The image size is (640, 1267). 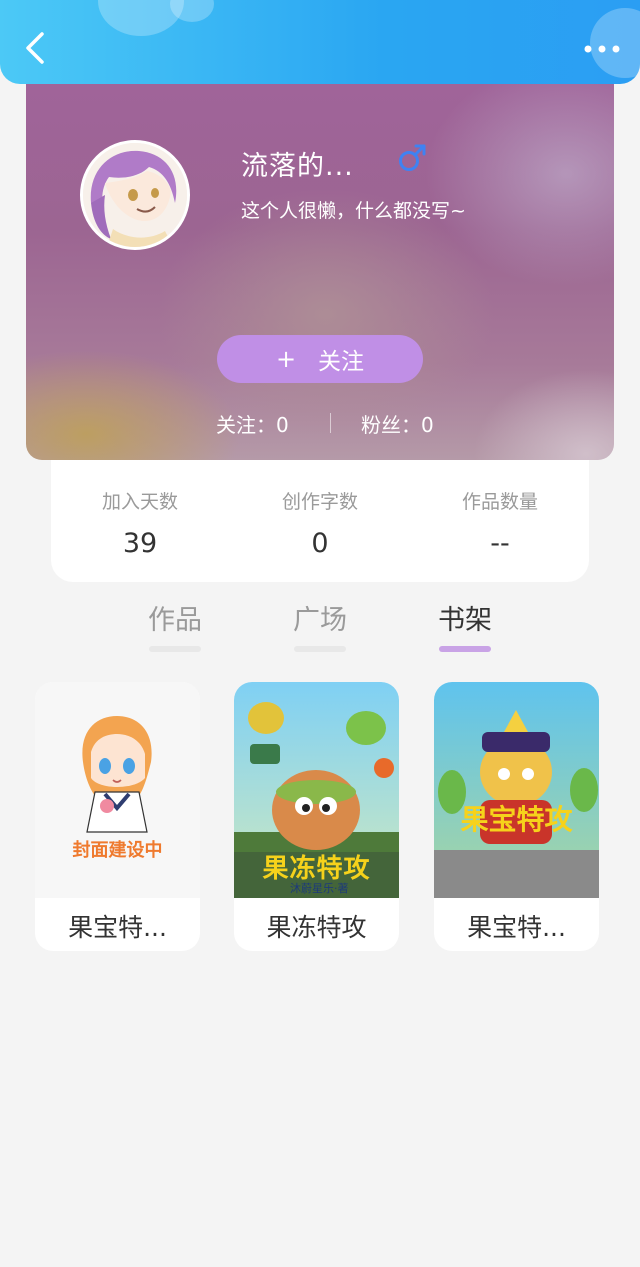 I want to click on follow-stats: 关注：0 粉丝：0, so click(x=320, y=422).